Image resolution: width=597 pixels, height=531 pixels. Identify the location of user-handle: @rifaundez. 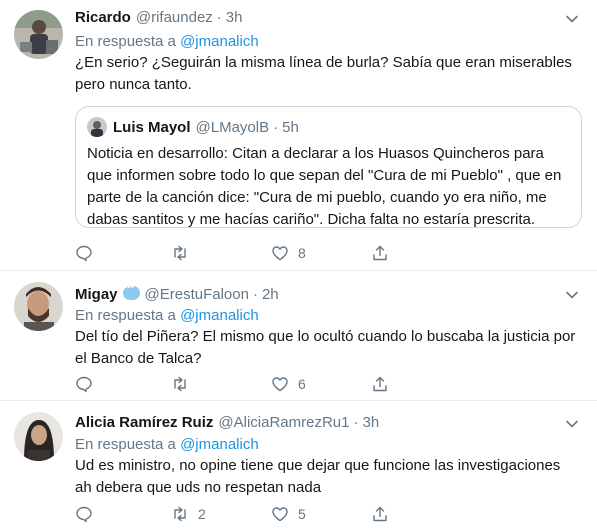
(174, 17).